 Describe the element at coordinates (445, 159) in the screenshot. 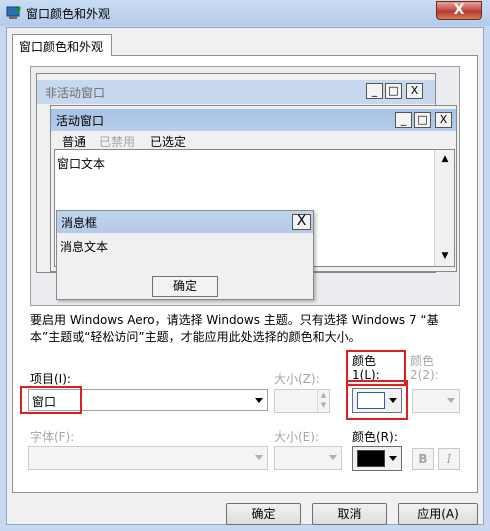

I see `scroll-up-icon: ▲` at that location.